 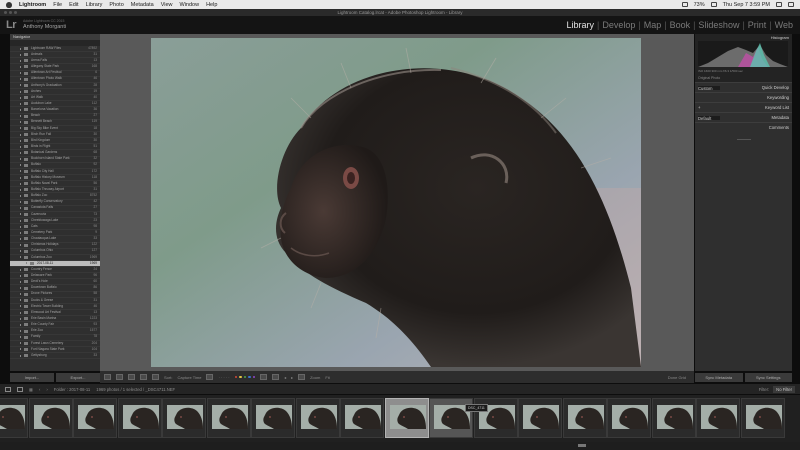 I want to click on comments-header: Comments, so click(x=743, y=127).